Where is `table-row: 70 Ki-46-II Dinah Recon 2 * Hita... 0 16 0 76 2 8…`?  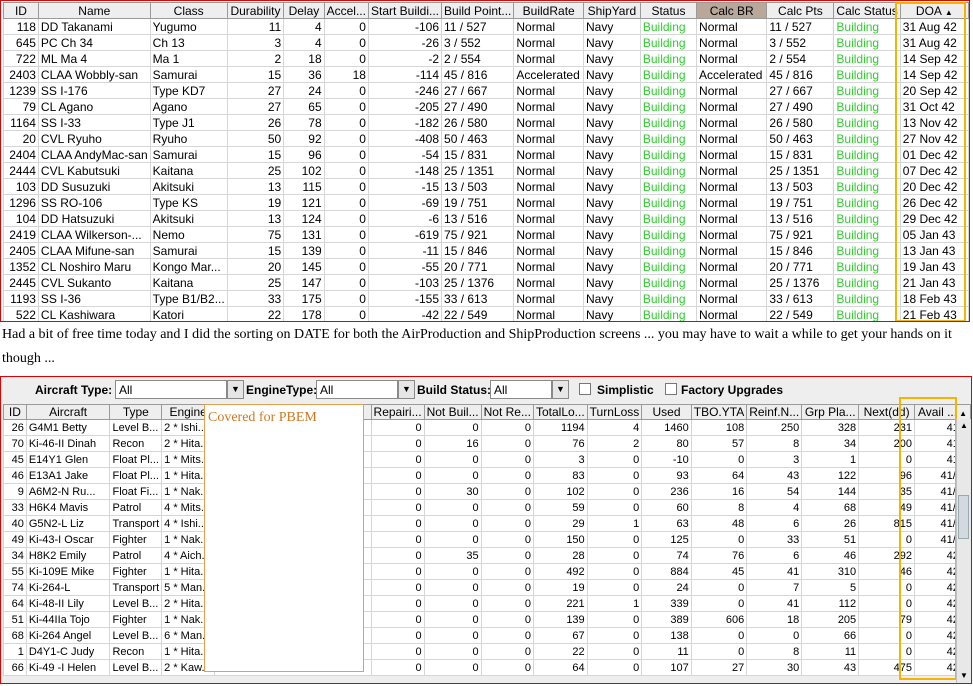
table-row: 70 Ki-46-II Dinah Recon 2 * Hita... 0 16 0 76 2 8… is located at coordinates (487, 443).